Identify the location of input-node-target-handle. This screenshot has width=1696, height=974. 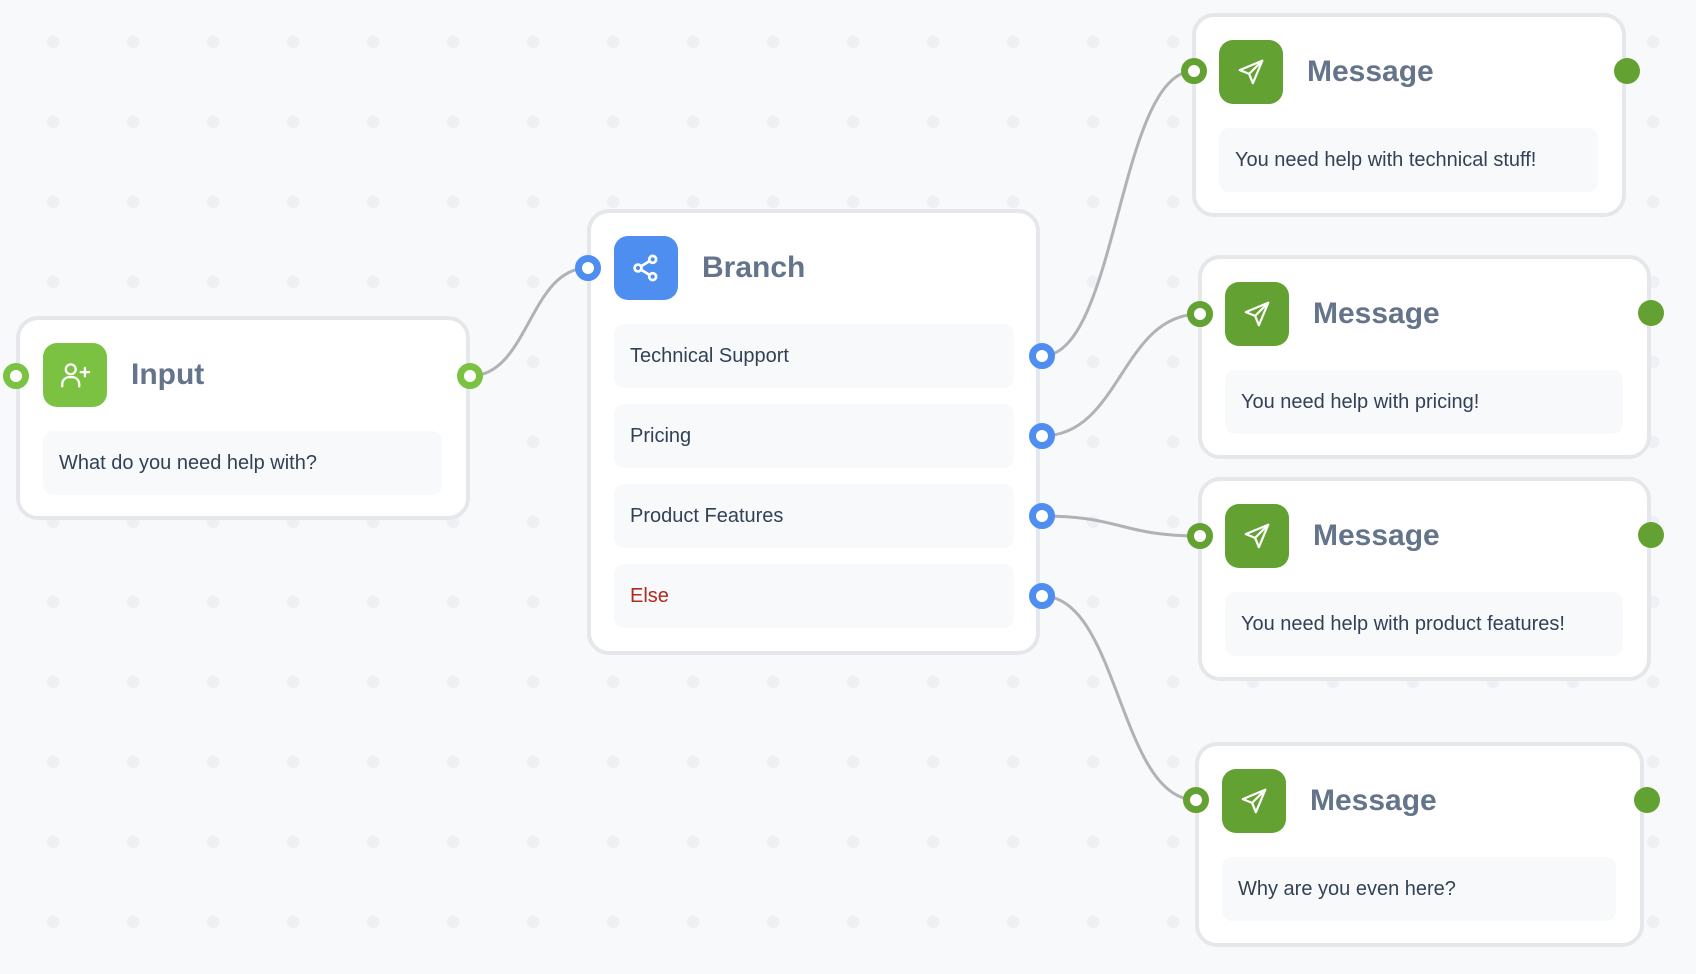
(16, 376).